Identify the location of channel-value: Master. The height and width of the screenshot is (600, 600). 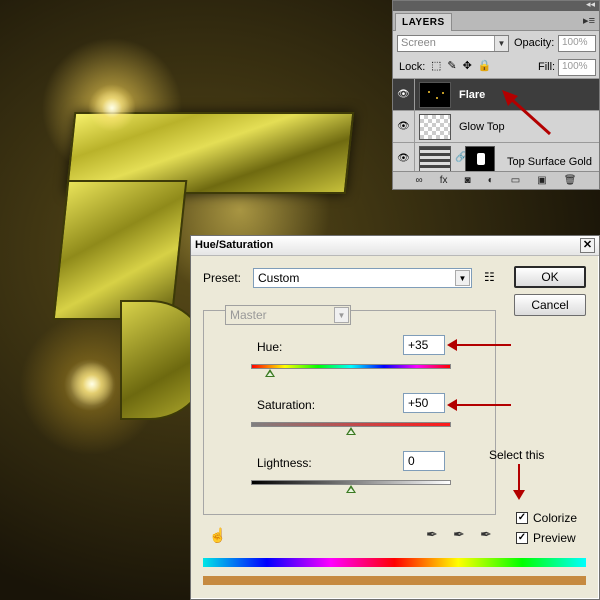
(248, 315).